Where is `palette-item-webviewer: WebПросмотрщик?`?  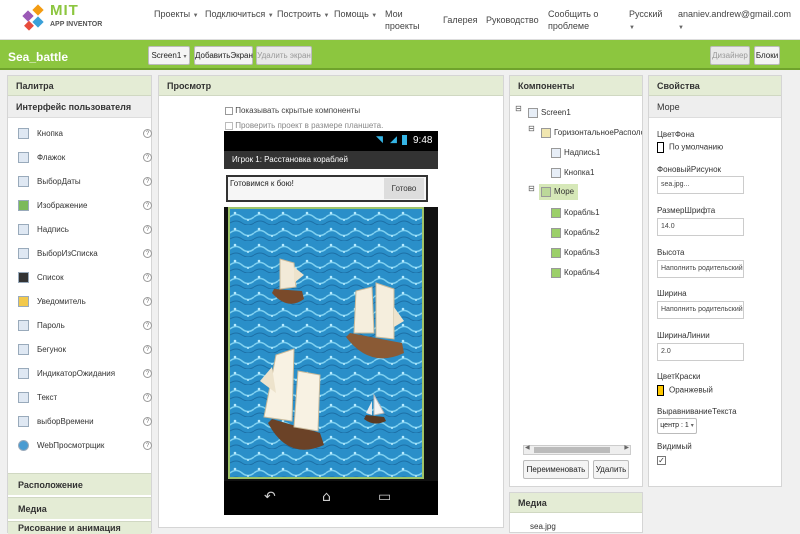
palette-item-webviewer: WebПросмотрщик? is located at coordinates (85, 446).